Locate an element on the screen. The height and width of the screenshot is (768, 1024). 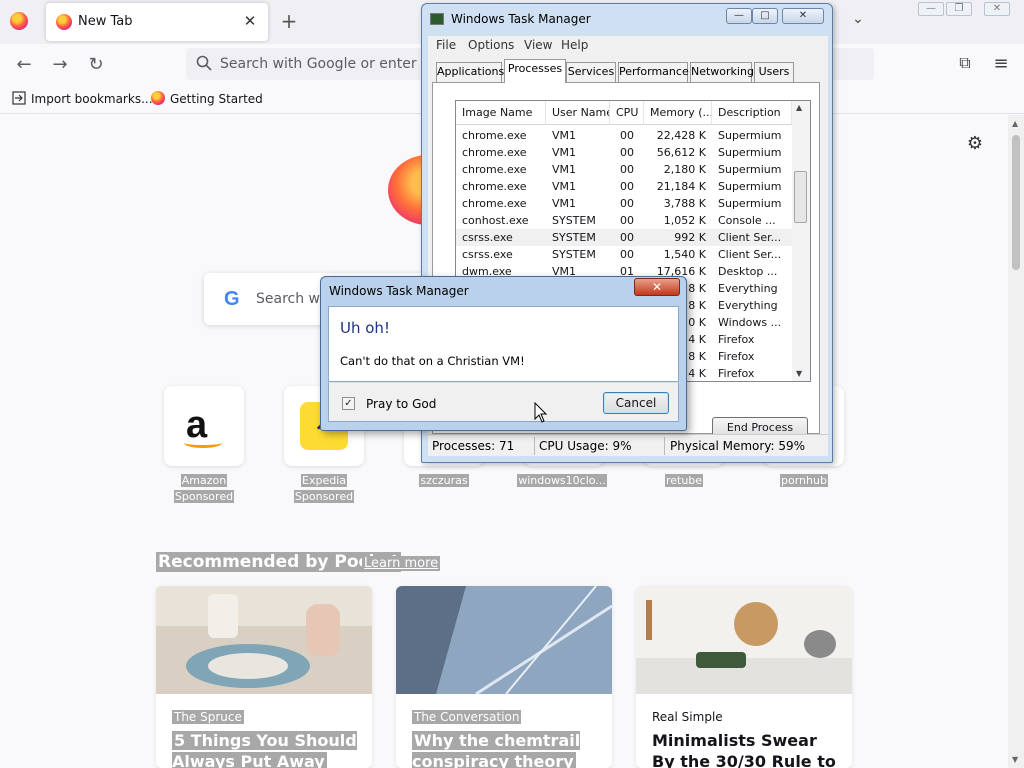
tab-services: Services is located at coordinates (591, 72).